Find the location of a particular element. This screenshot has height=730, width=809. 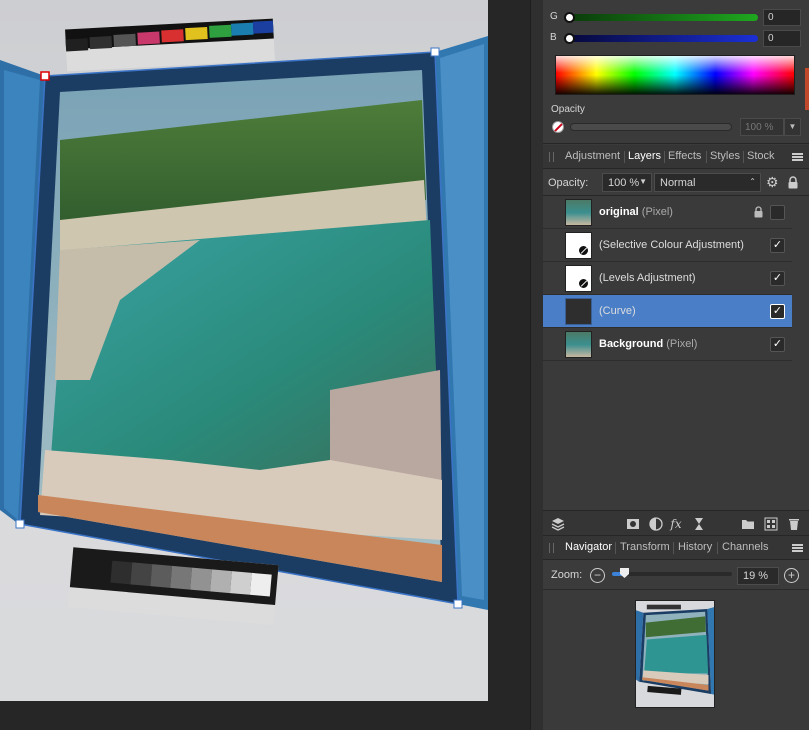

zoom-slider-knob is located at coordinates (624, 573).